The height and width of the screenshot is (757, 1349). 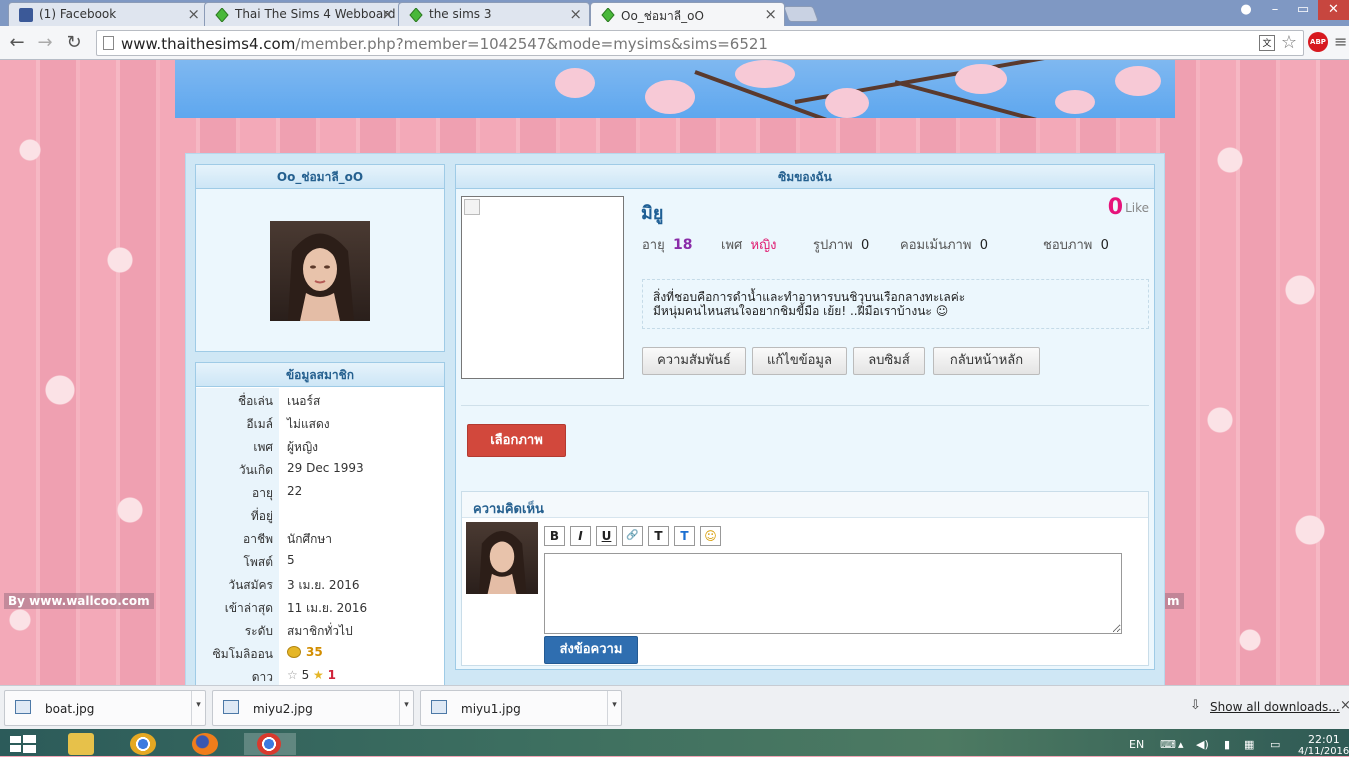 I want to click on tab-active-profile: Oo_ช่อมาลี_oO ×, so click(x=687, y=14).